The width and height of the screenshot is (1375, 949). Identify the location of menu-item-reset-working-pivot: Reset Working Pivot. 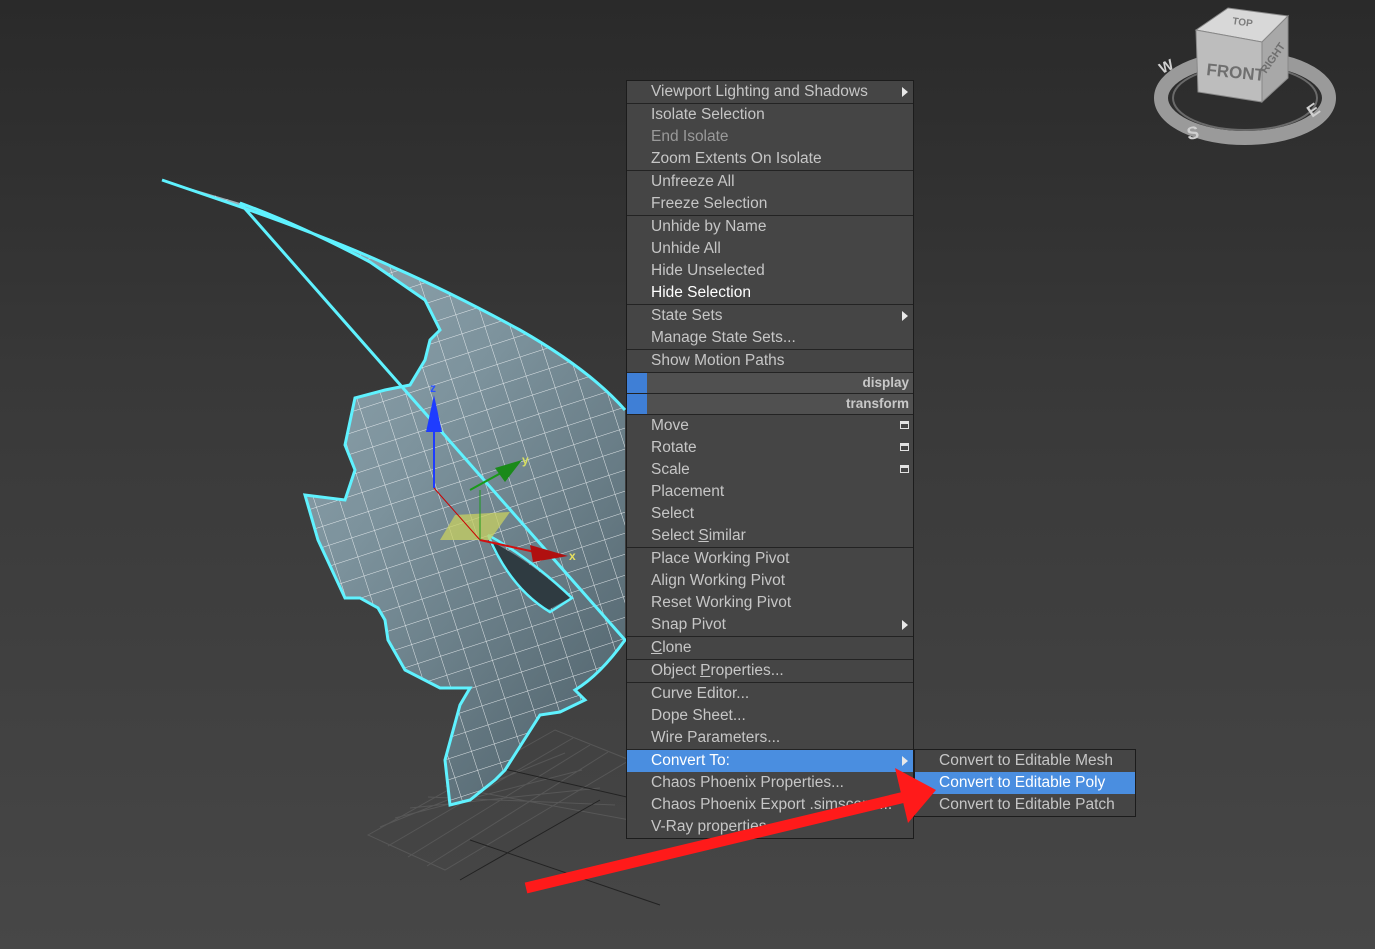
(770, 603).